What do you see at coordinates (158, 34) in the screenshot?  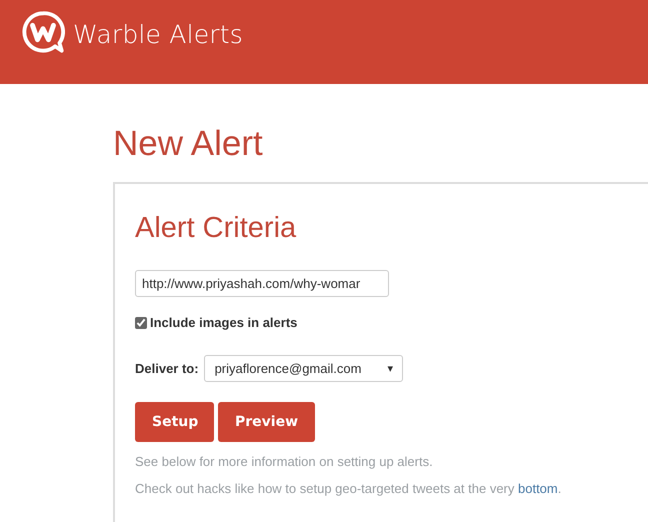 I see `brand-name: Warble Alerts` at bounding box center [158, 34].